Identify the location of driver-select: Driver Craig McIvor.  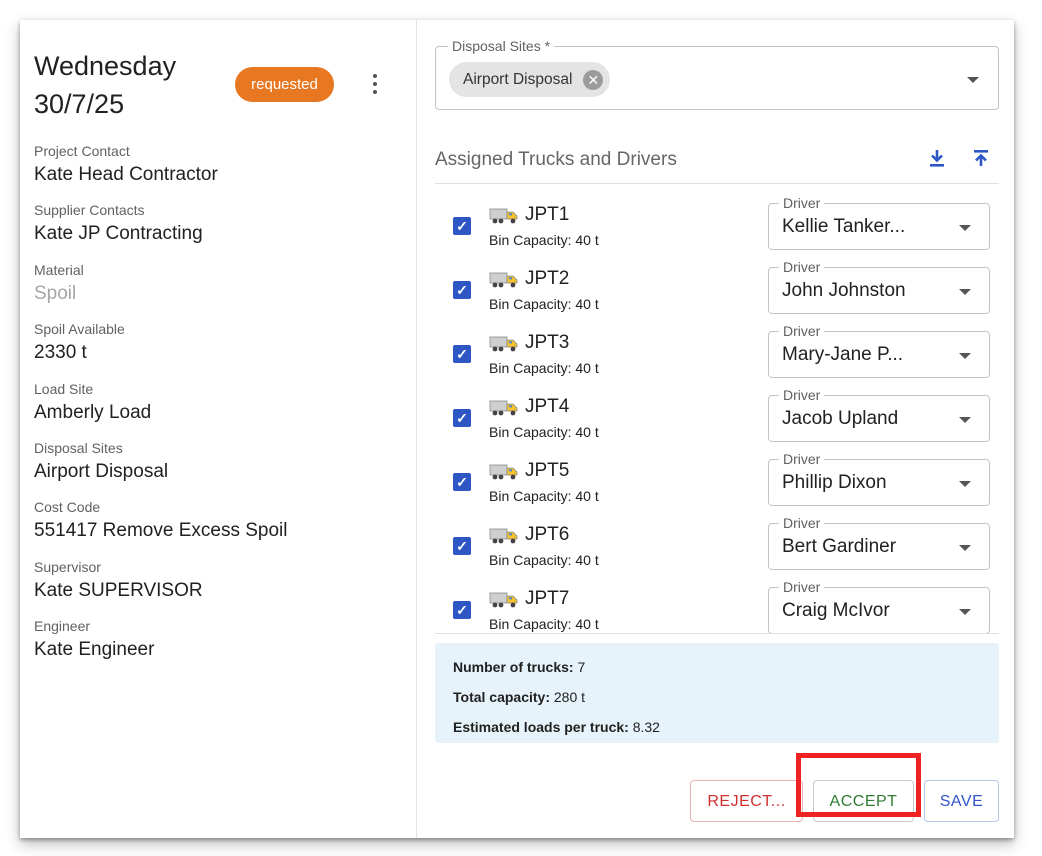
(879, 606).